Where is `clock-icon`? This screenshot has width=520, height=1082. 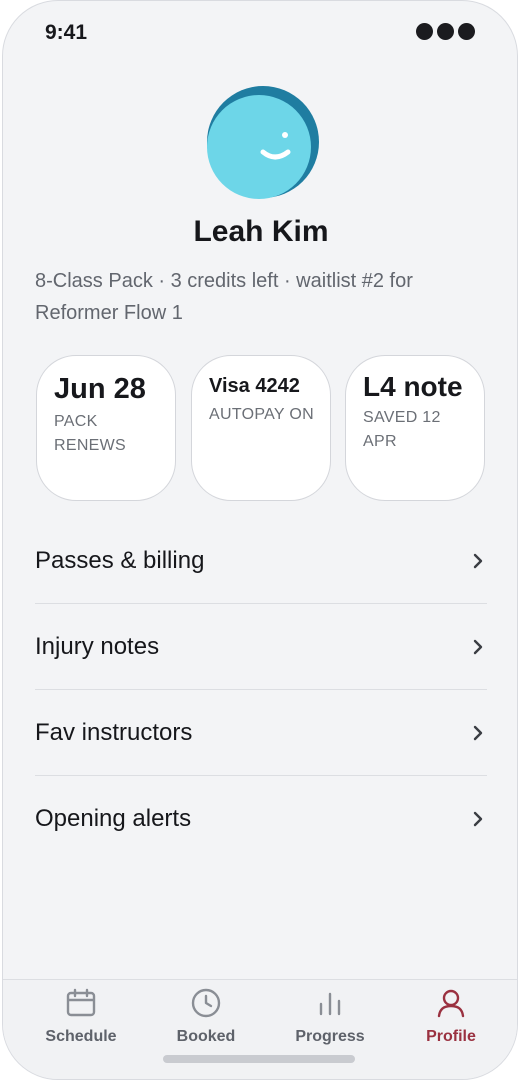 clock-icon is located at coordinates (206, 1003).